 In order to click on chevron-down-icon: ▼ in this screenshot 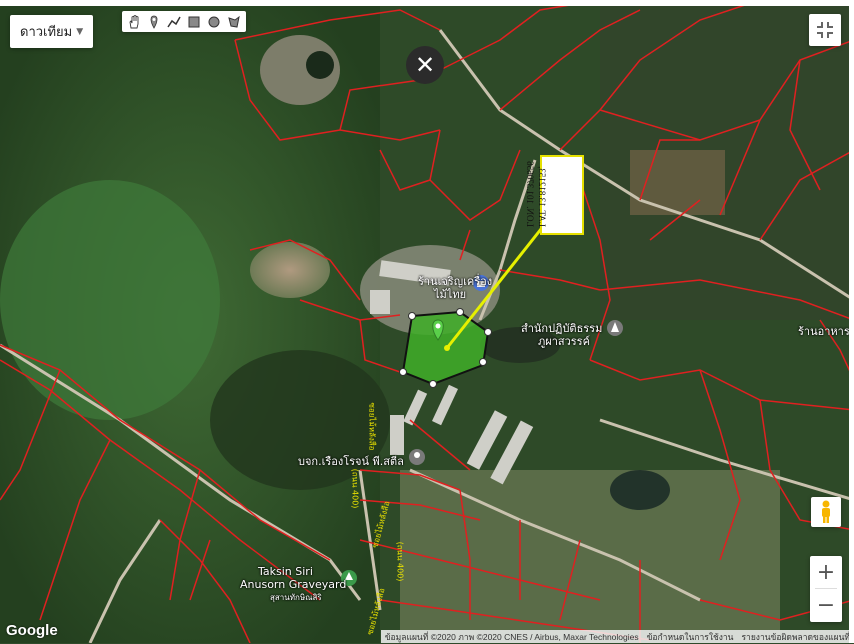, I will do `click(80, 31)`.